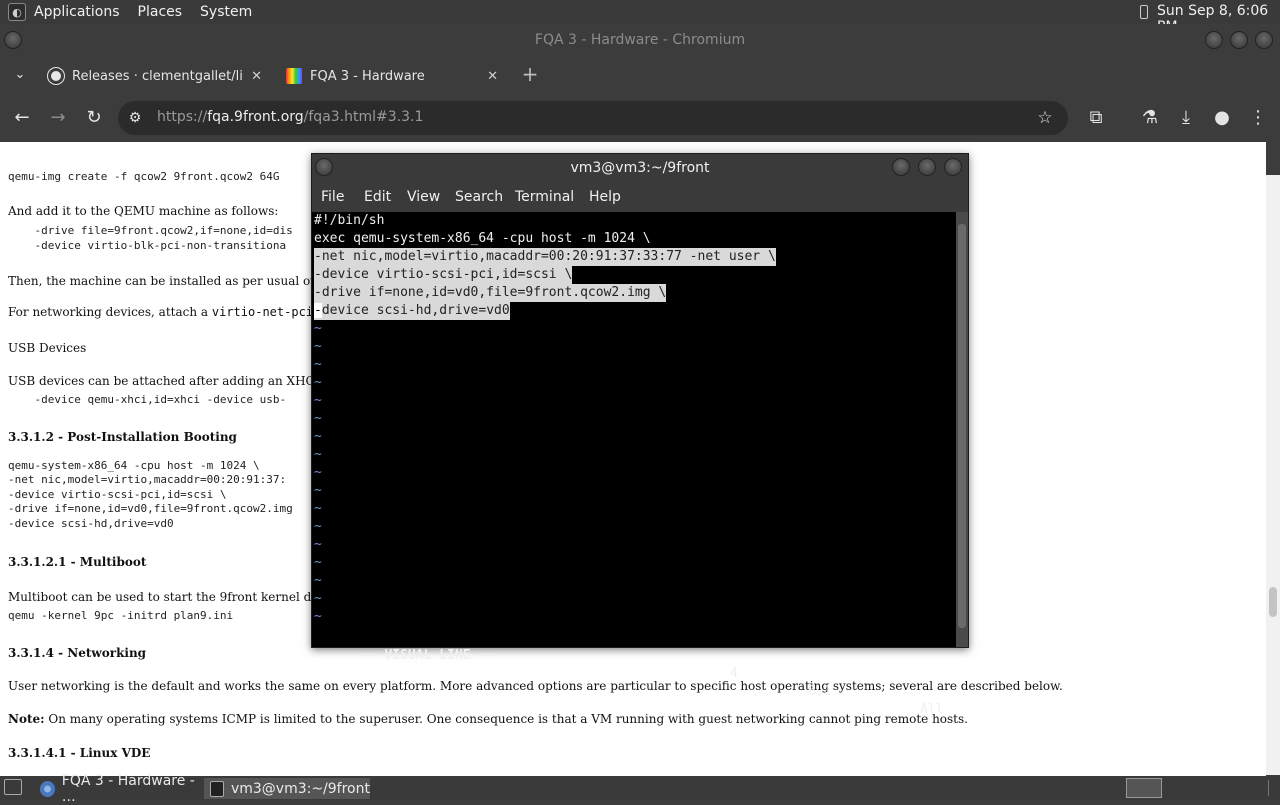  I want to click on code-drive: -drive file=9front.qcow2,if=none,id=dis, so click(150, 230).